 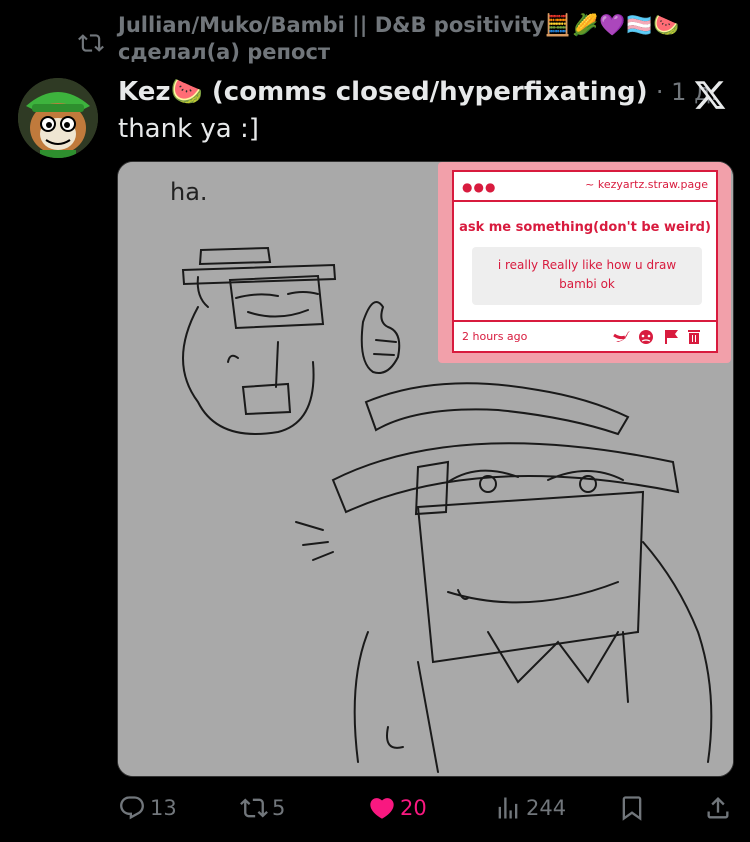 What do you see at coordinates (331, 25) in the screenshot?
I see `reposter-name: Jullian/Muko/Bambi || D&B positivity` at bounding box center [331, 25].